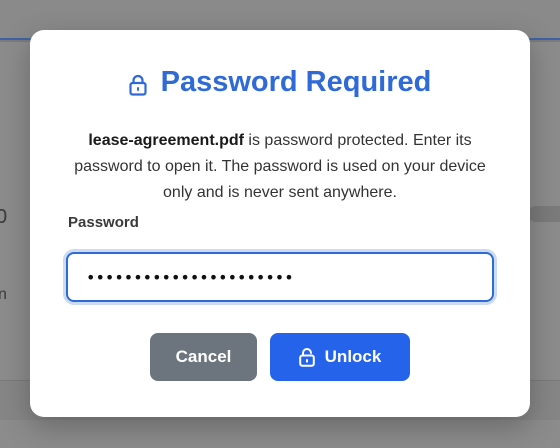 The image size is (560, 448). Describe the element at coordinates (4, 217) in the screenshot. I see `background-text-fragment: 0` at that location.